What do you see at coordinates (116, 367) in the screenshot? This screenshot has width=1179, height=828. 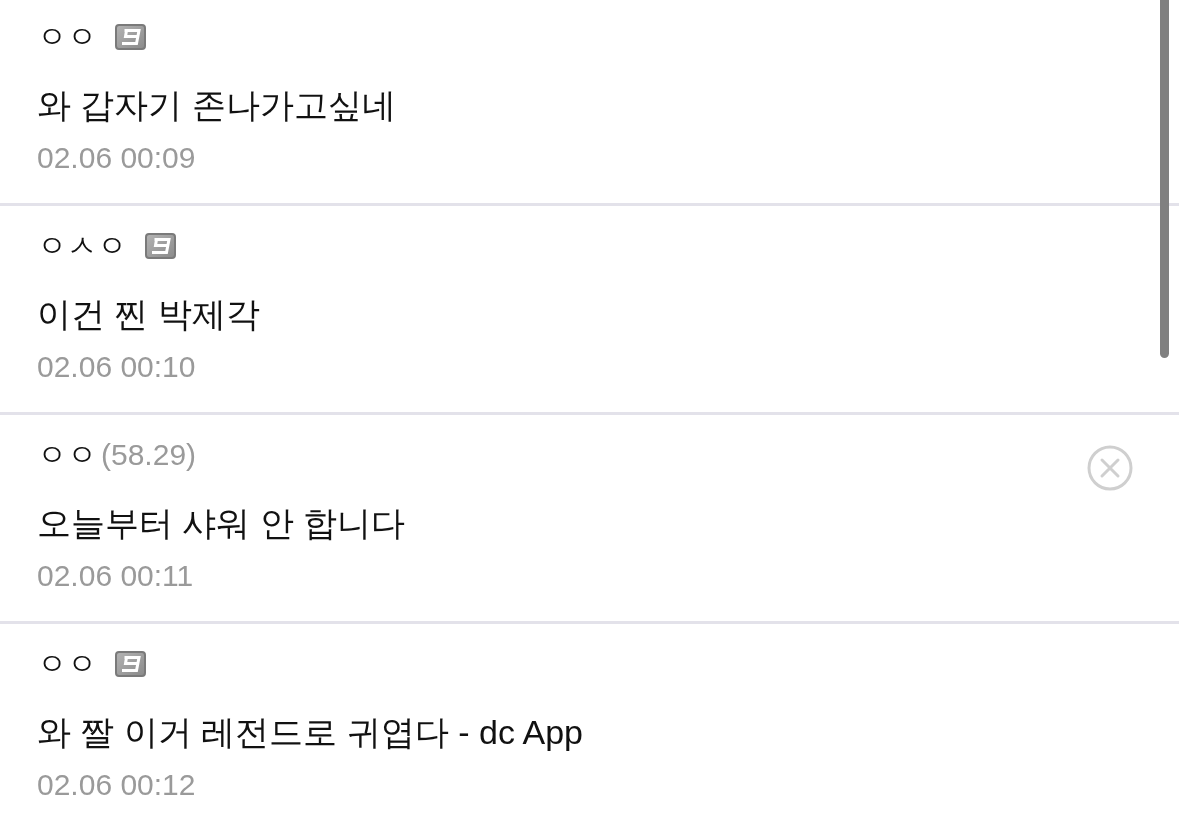 I see `comment-date: 02.06 00:10` at bounding box center [116, 367].